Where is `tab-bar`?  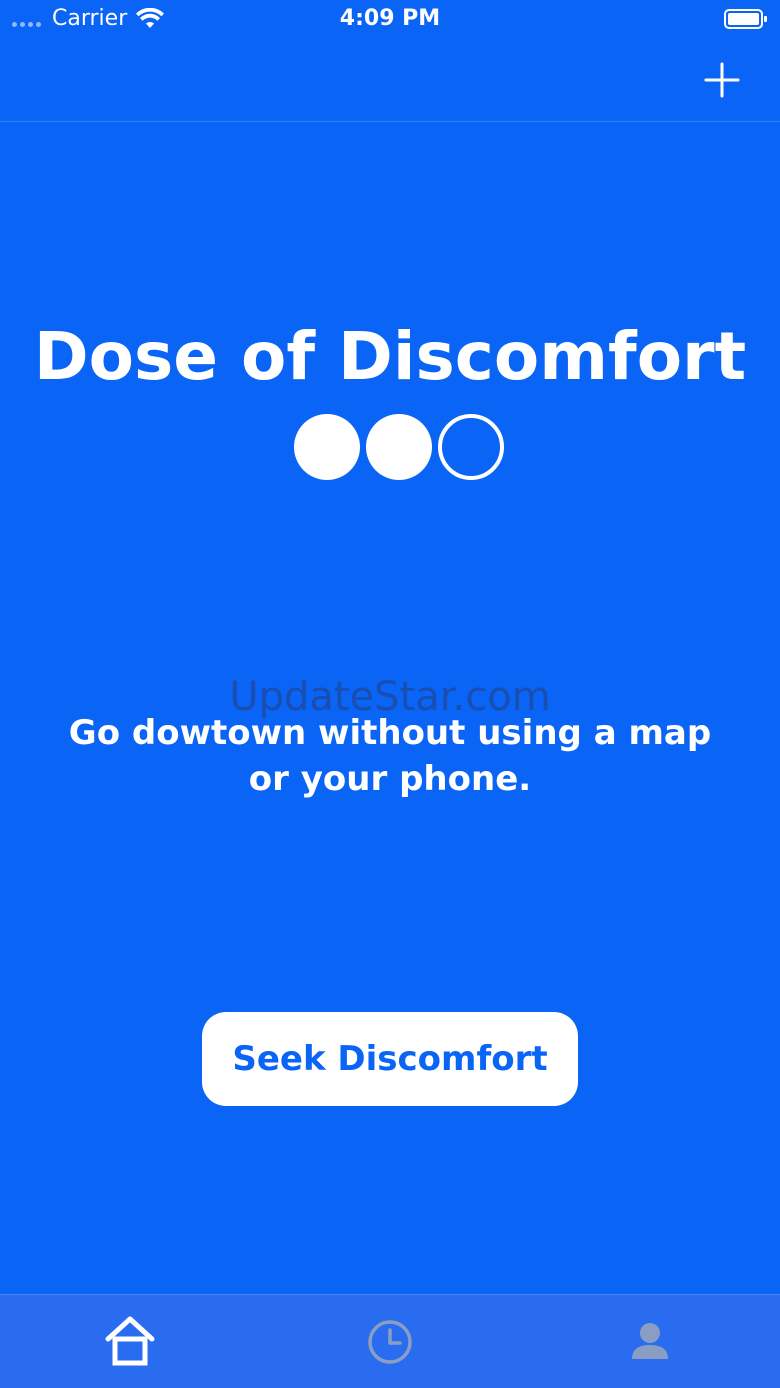 tab-bar is located at coordinates (390, 1341).